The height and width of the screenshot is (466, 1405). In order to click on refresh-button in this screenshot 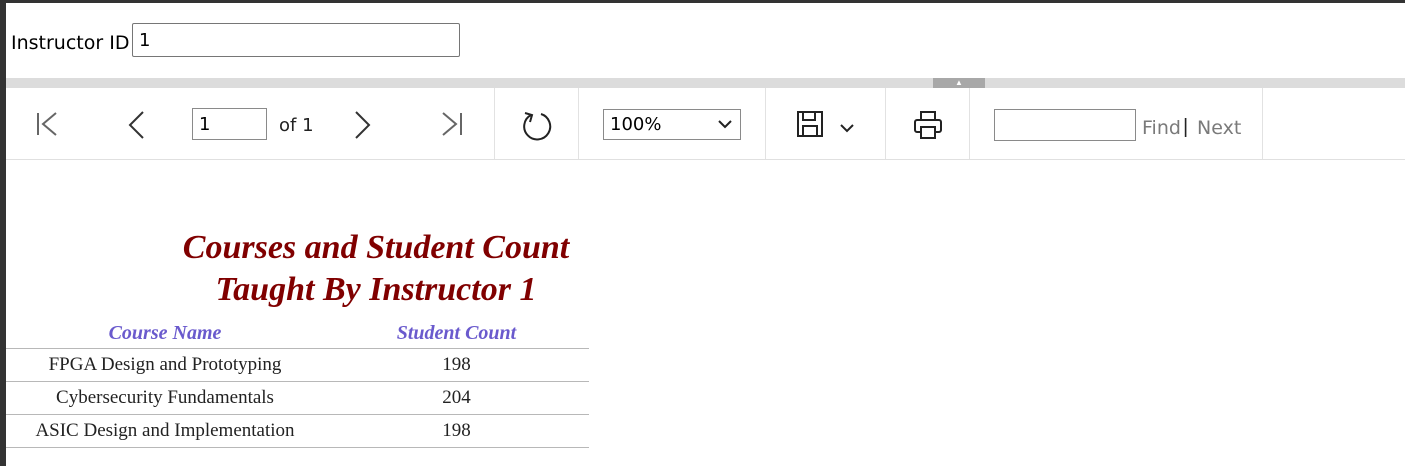, I will do `click(537, 126)`.